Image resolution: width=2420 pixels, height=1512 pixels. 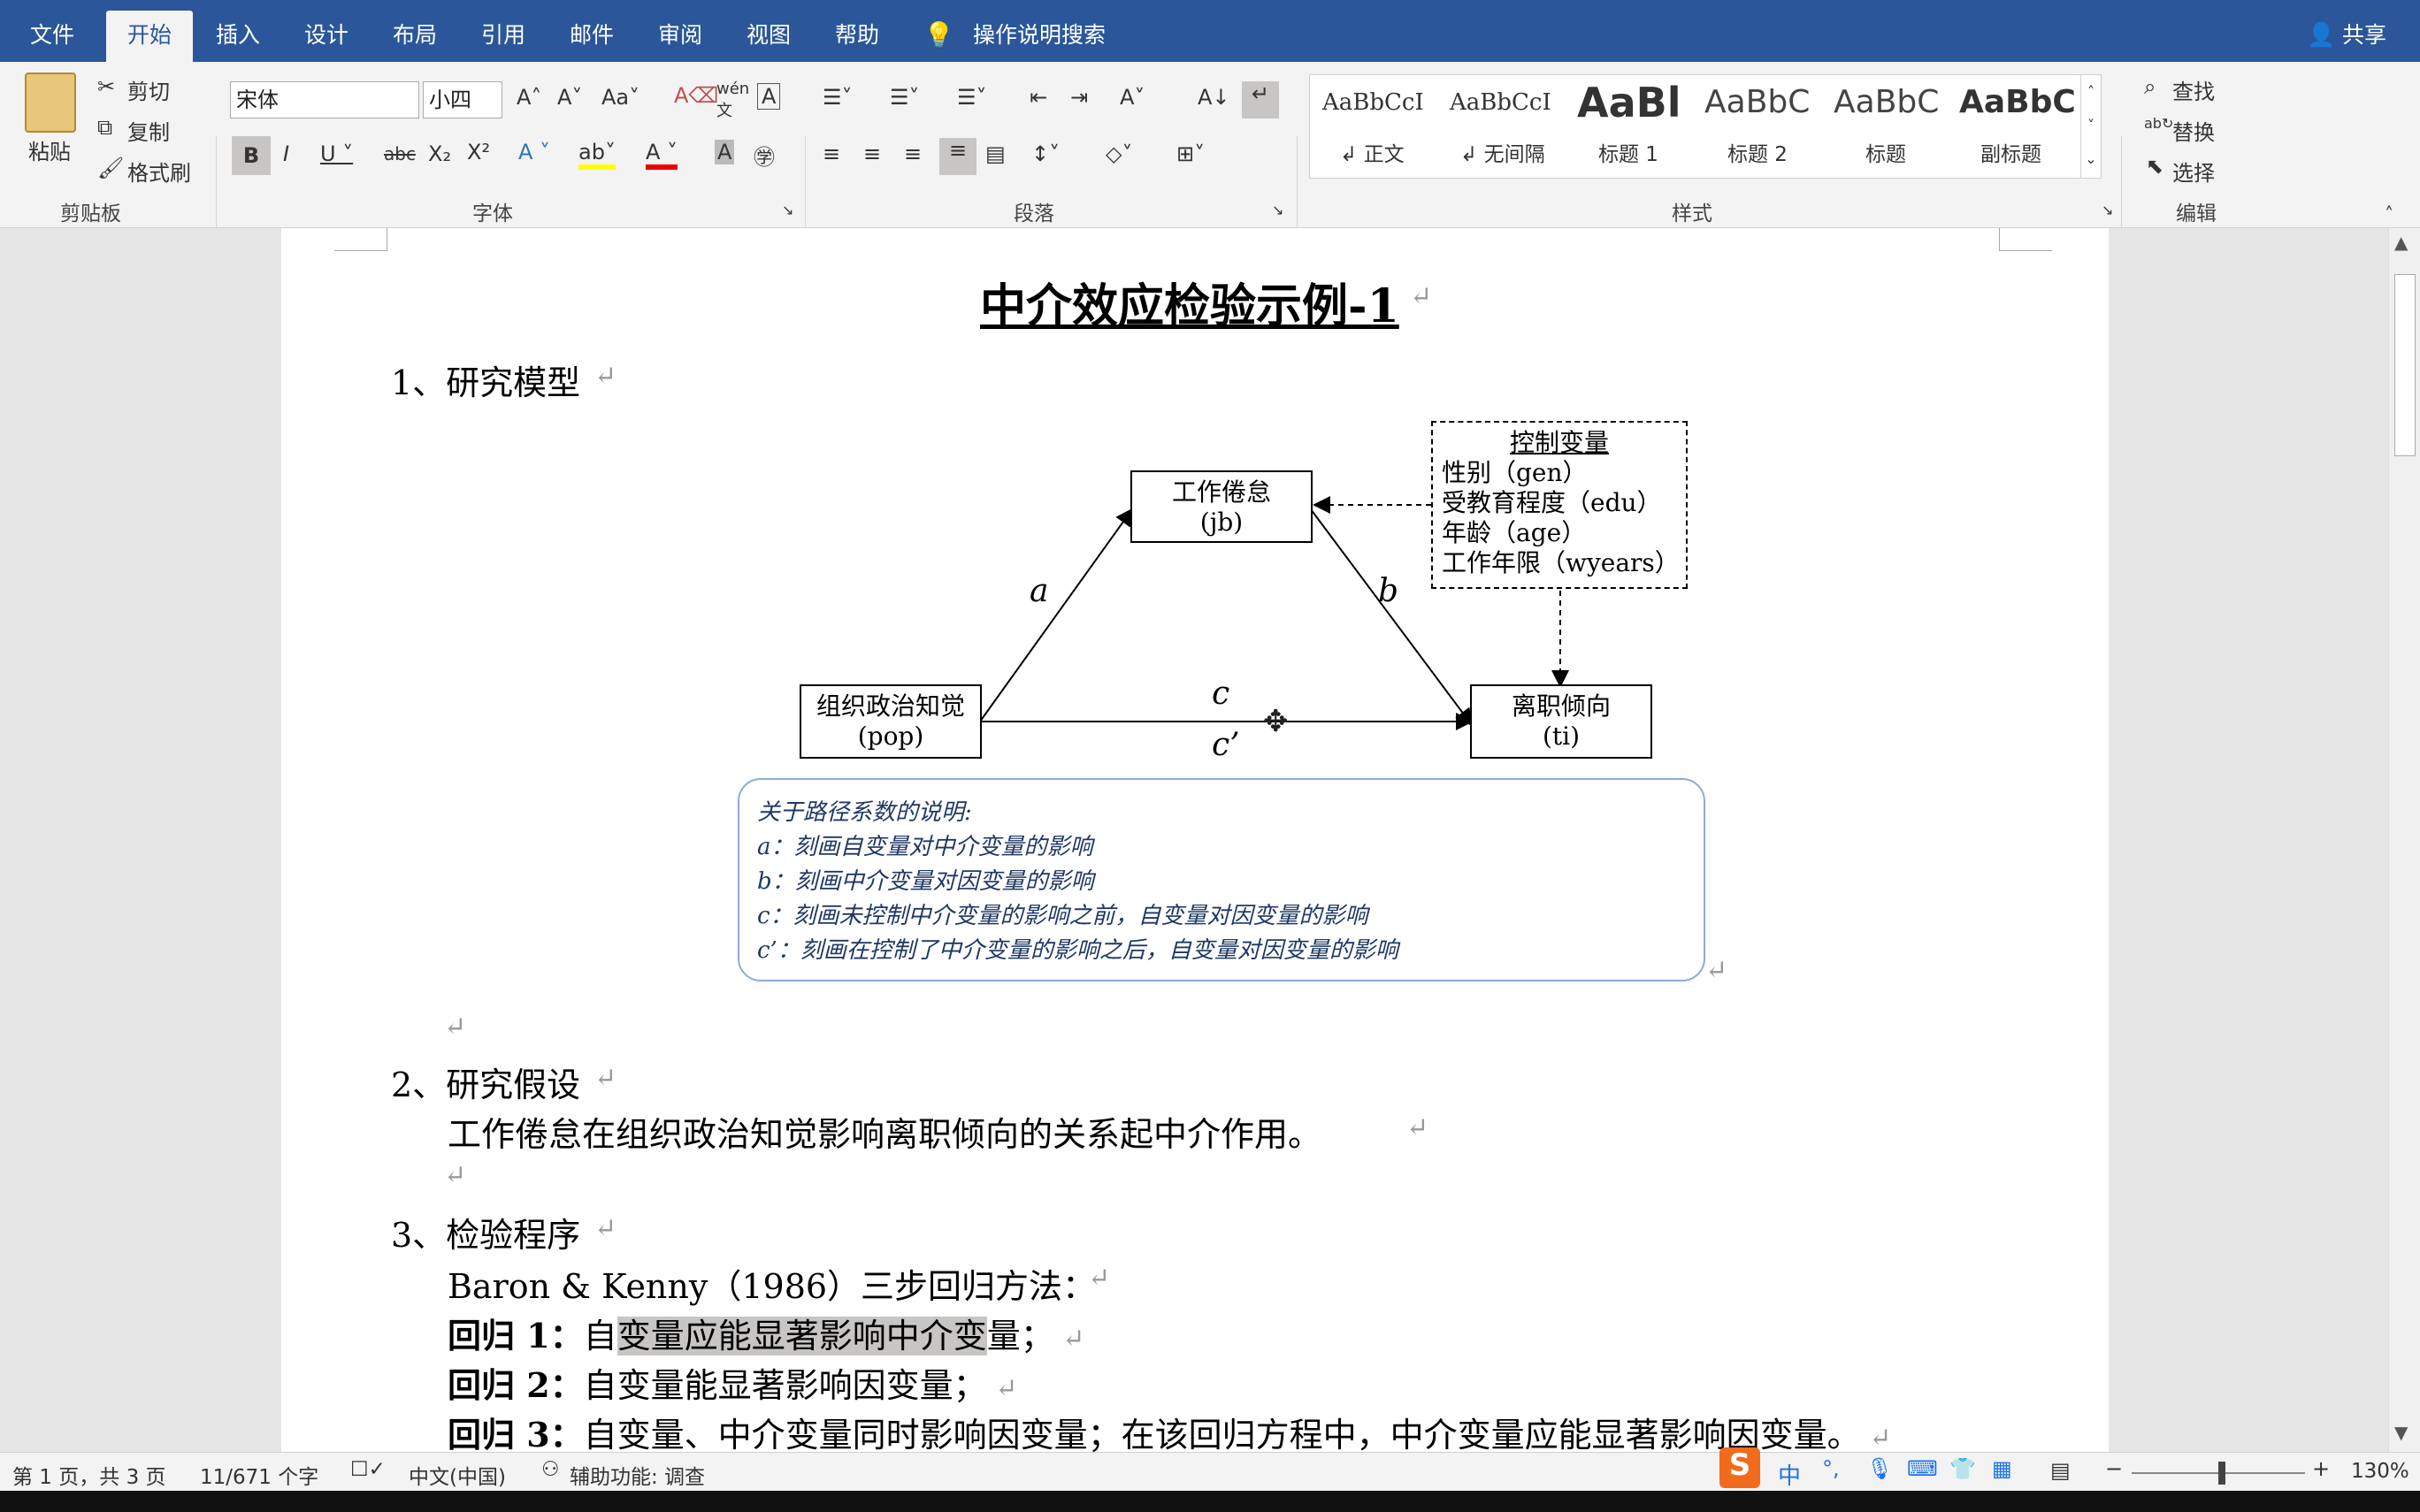 What do you see at coordinates (732, 1382) in the screenshot?
I see `regression-2-line: 回归 2：自变量能显著影响因变量； ↵` at bounding box center [732, 1382].